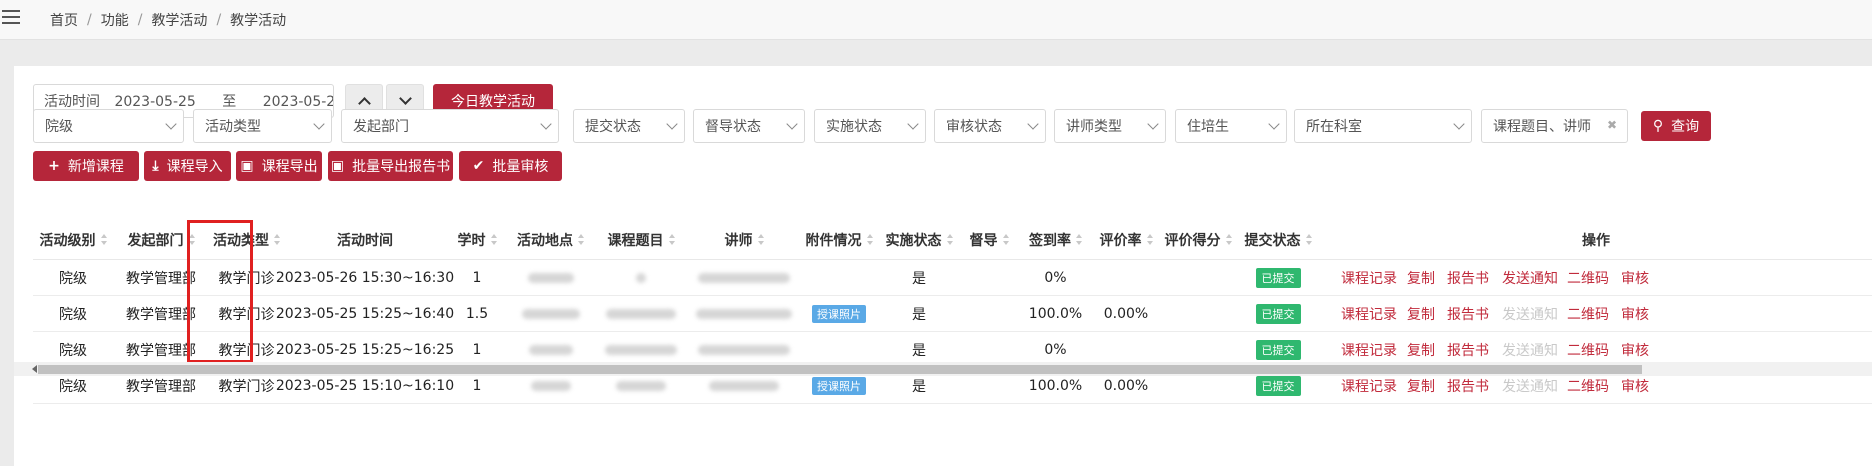 The image size is (1872, 466). I want to click on col-topic: 课程题目, so click(641, 240).